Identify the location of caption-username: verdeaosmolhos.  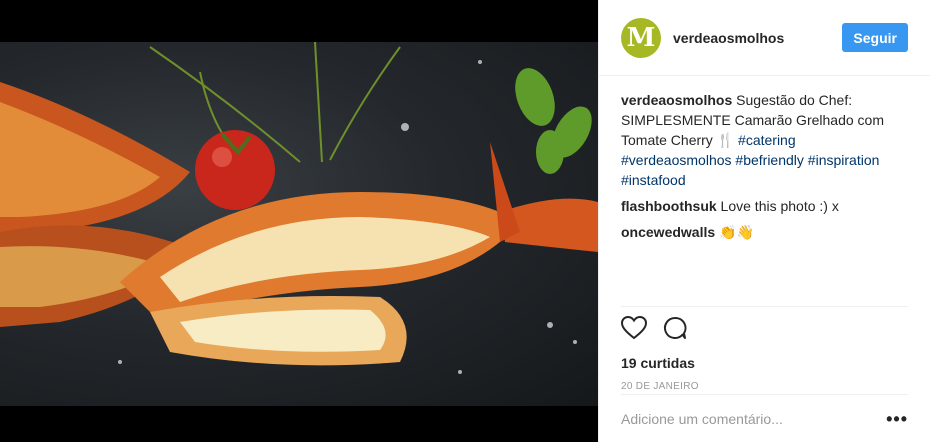
(676, 100).